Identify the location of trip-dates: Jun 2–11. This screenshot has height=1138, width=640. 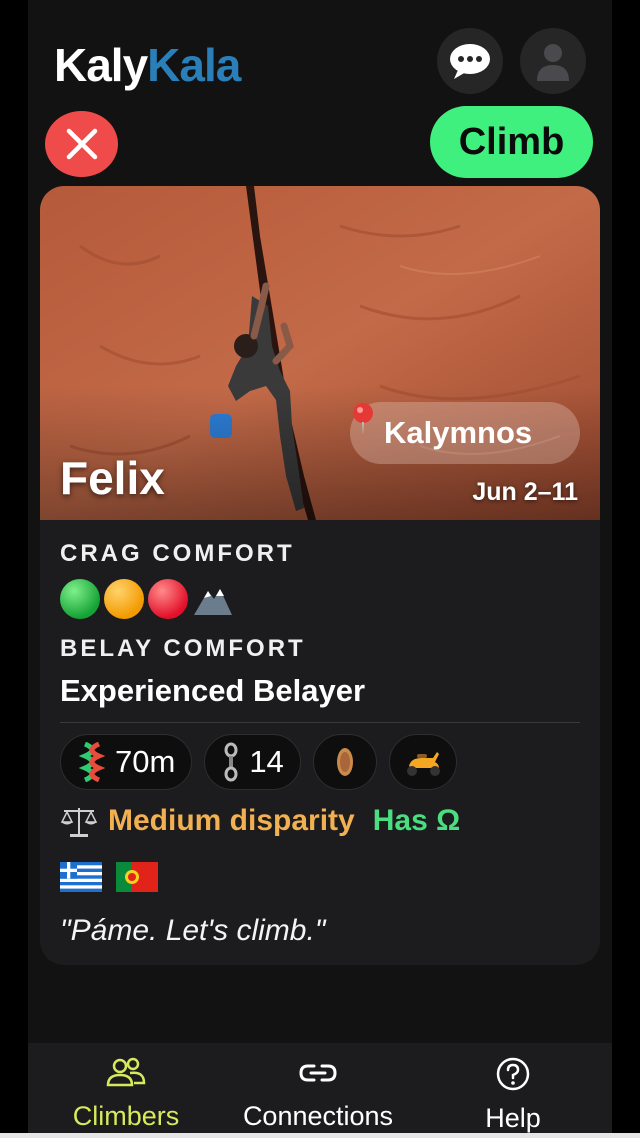
(525, 492).